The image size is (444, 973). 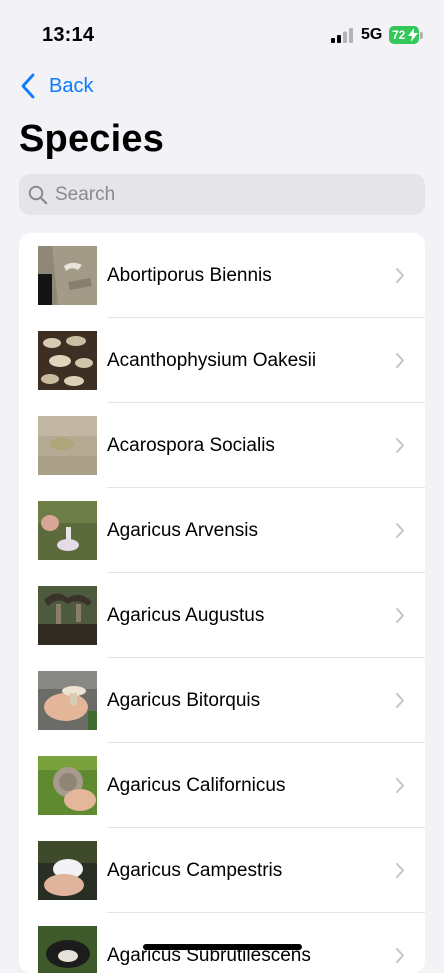 I want to click on species-row: Agaricus Augustus, so click(x=222, y=615).